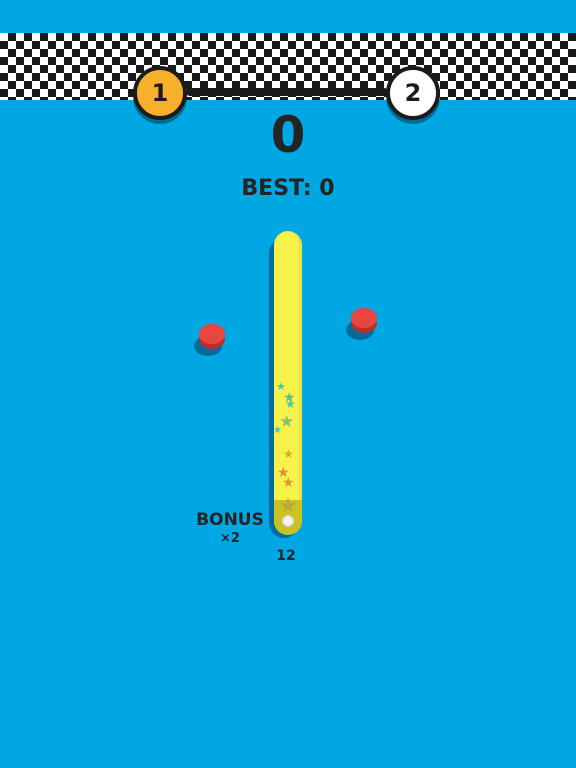 Image resolution: width=576 pixels, height=768 pixels. Describe the element at coordinates (288, 188) in the screenshot. I see `best-score: BEST: 0` at that location.